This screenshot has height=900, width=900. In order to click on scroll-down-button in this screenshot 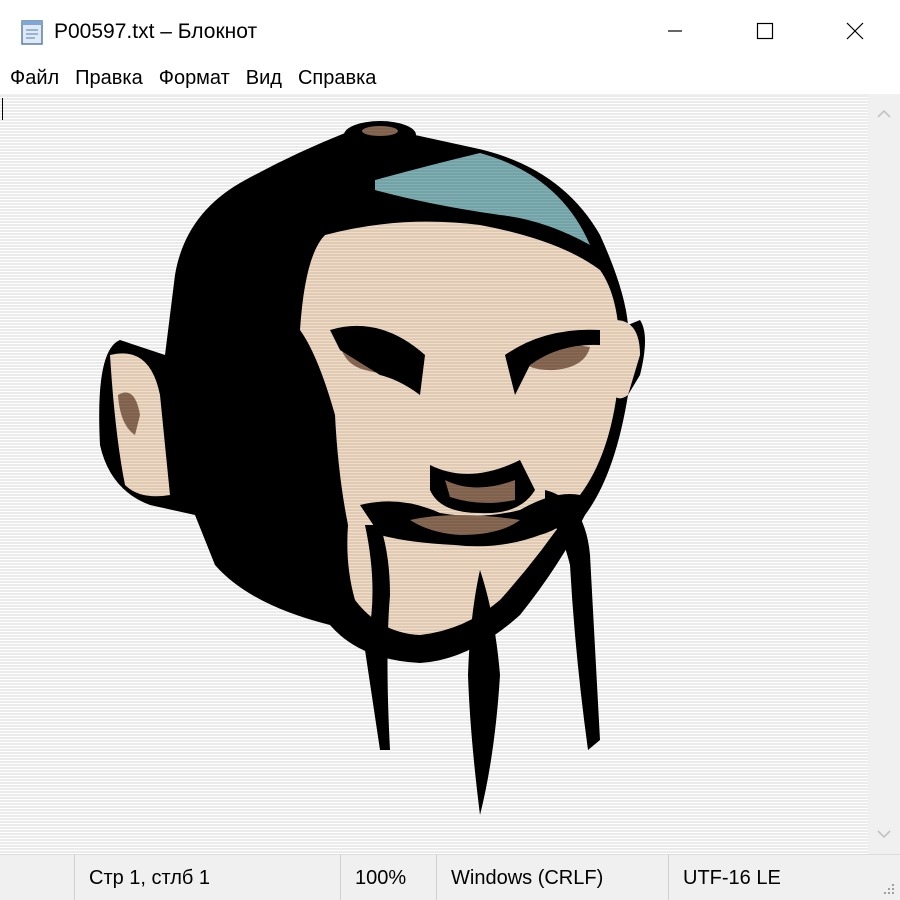, I will do `click(884, 836)`.